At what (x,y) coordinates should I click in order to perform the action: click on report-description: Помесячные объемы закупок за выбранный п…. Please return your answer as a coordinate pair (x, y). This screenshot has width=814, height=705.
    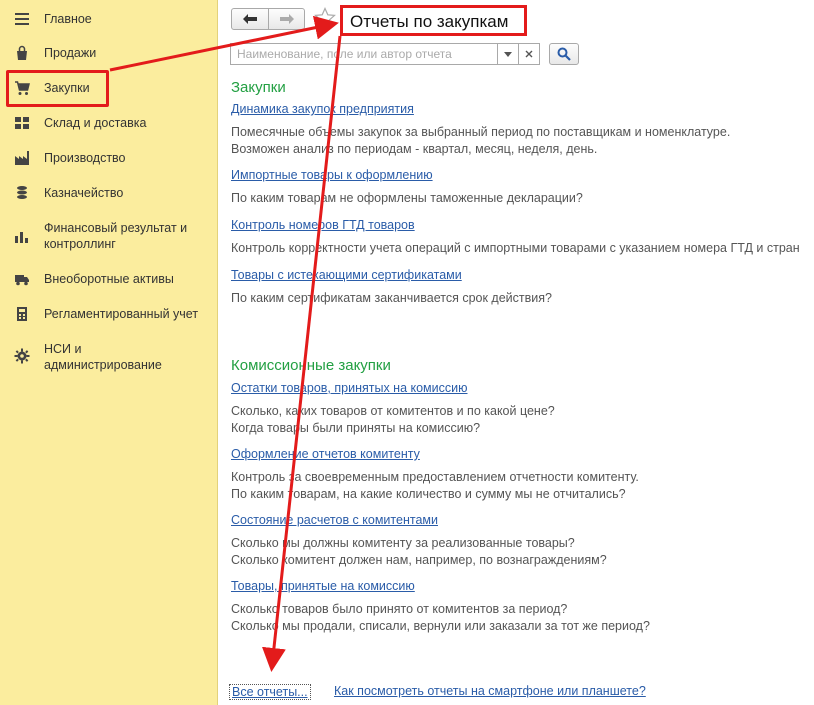
    Looking at the image, I should click on (481, 132).